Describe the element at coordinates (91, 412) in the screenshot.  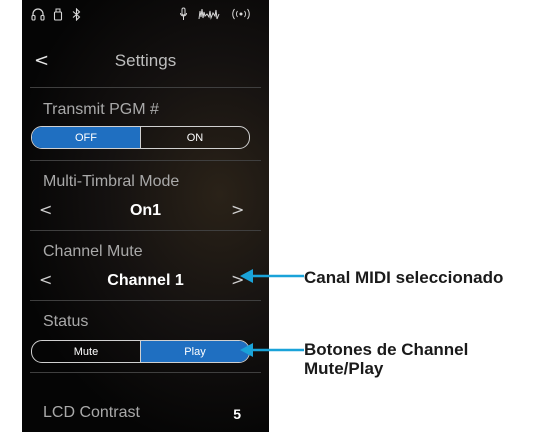
I see `lcd-contrast-label: LCD Contrast` at that location.